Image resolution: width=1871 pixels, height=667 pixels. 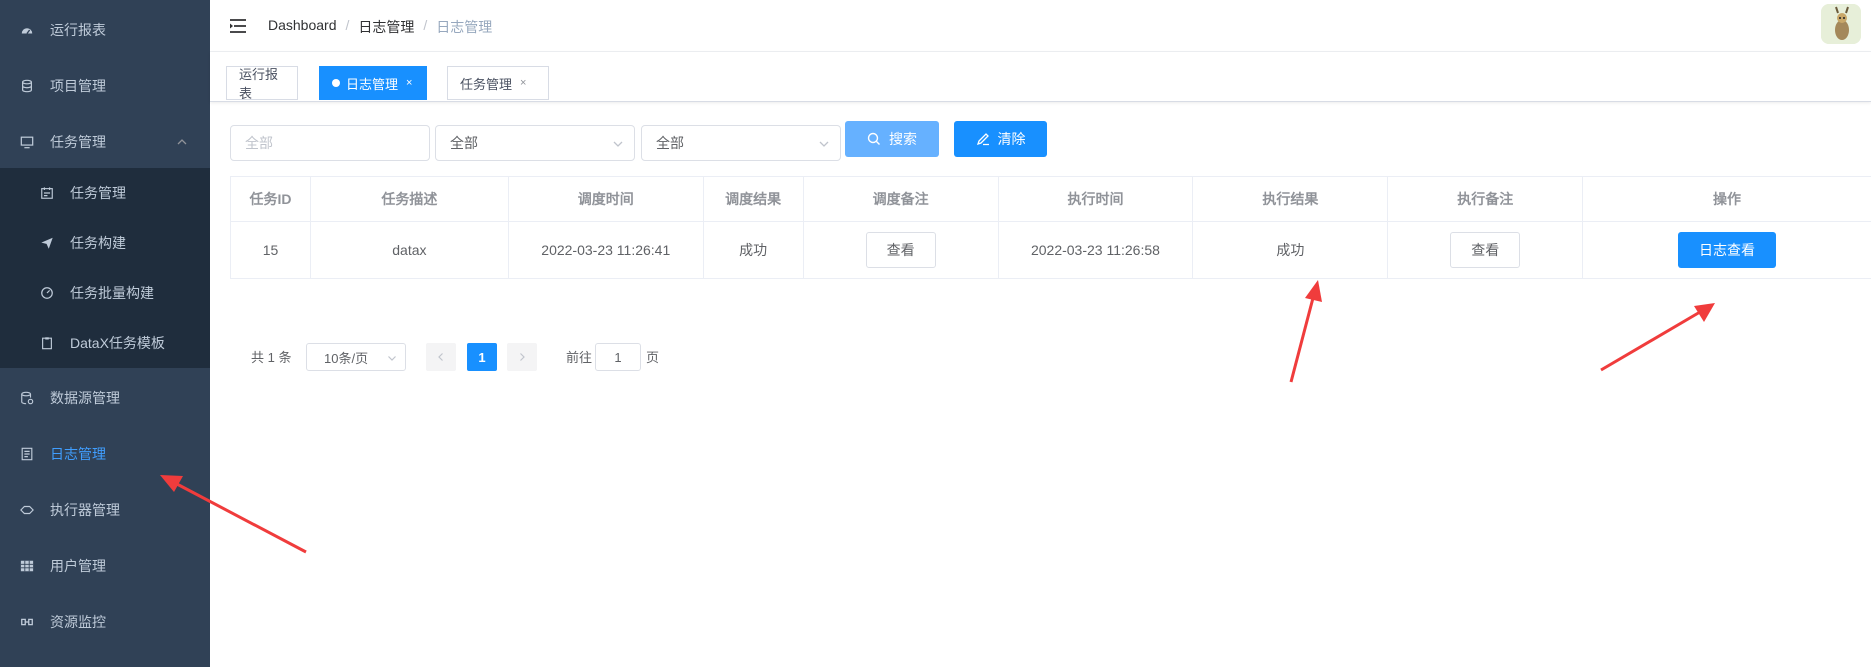 I want to click on avatar, so click(x=1841, y=24).